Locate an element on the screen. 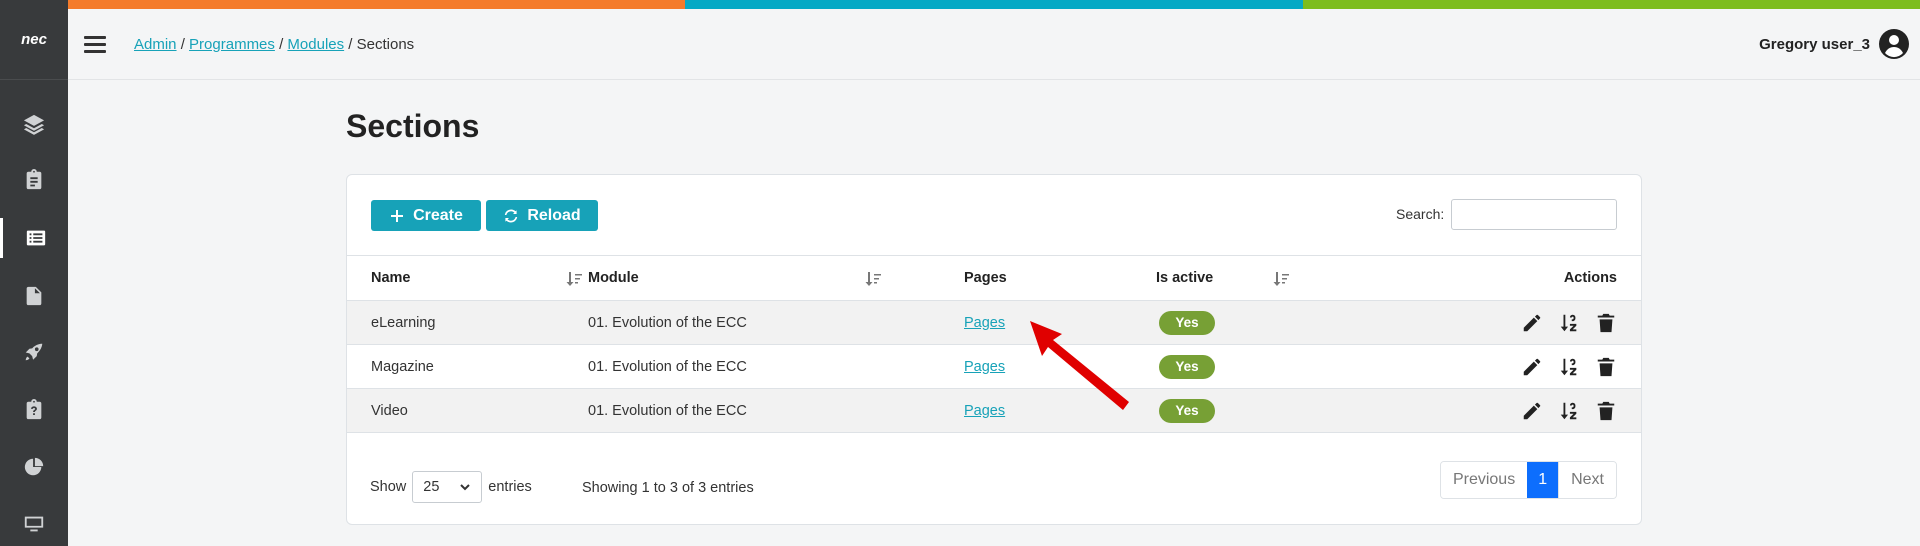  table-info: Showing 1 to 3 of 3 entries is located at coordinates (668, 488).